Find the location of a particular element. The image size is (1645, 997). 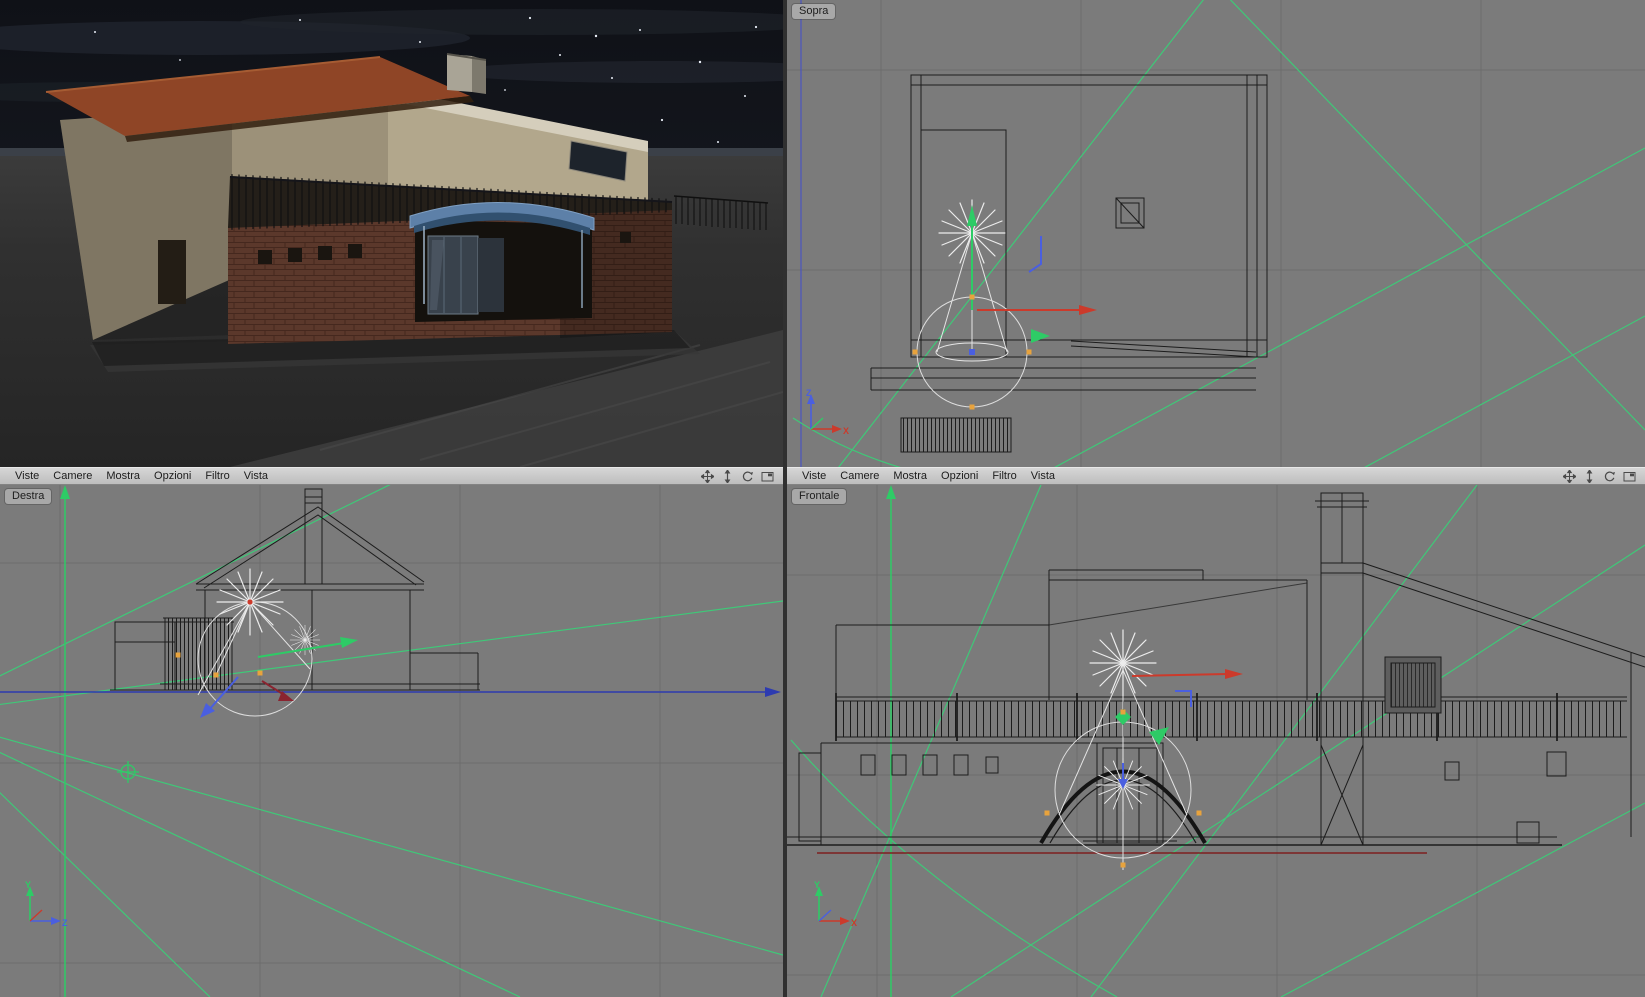

viewport-label-top: Sopra is located at coordinates (814, 11).